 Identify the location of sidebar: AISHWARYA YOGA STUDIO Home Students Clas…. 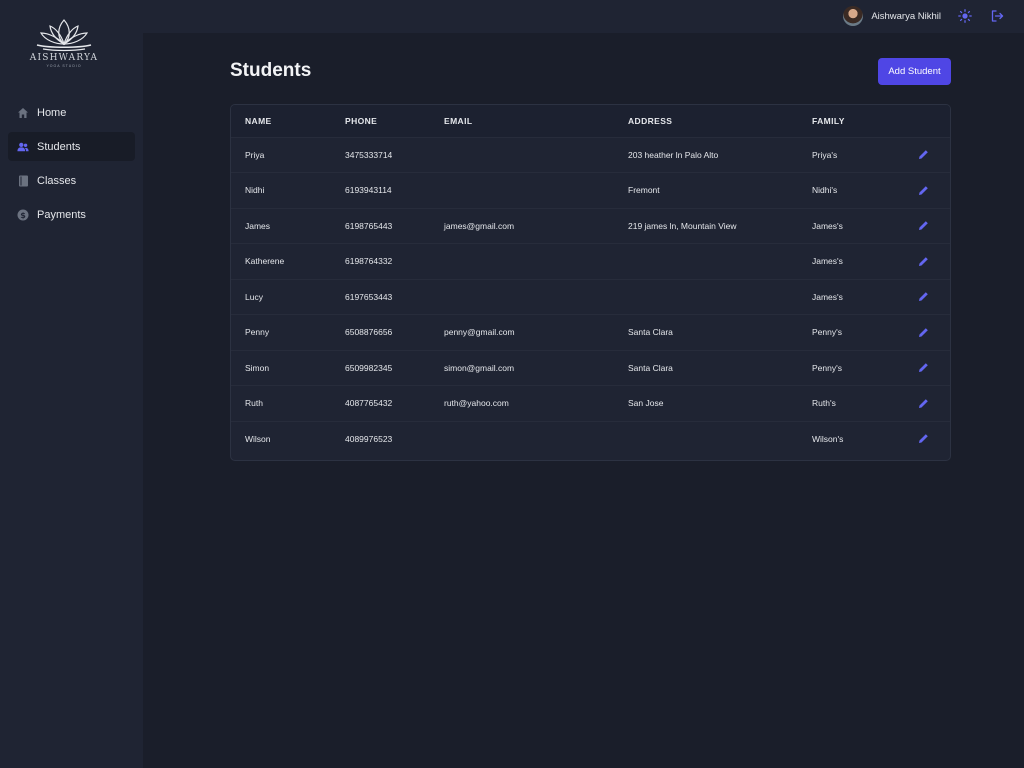
(71, 384).